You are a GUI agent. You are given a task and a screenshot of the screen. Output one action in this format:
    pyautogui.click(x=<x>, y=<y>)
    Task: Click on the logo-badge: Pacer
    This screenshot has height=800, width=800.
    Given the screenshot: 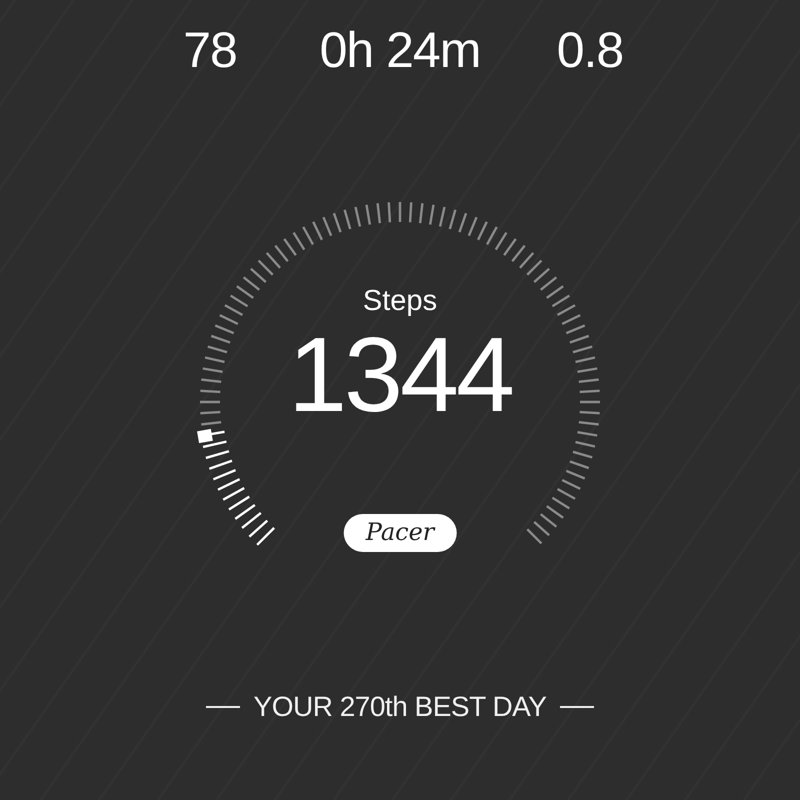 What is the action you would take?
    pyautogui.click(x=400, y=533)
    